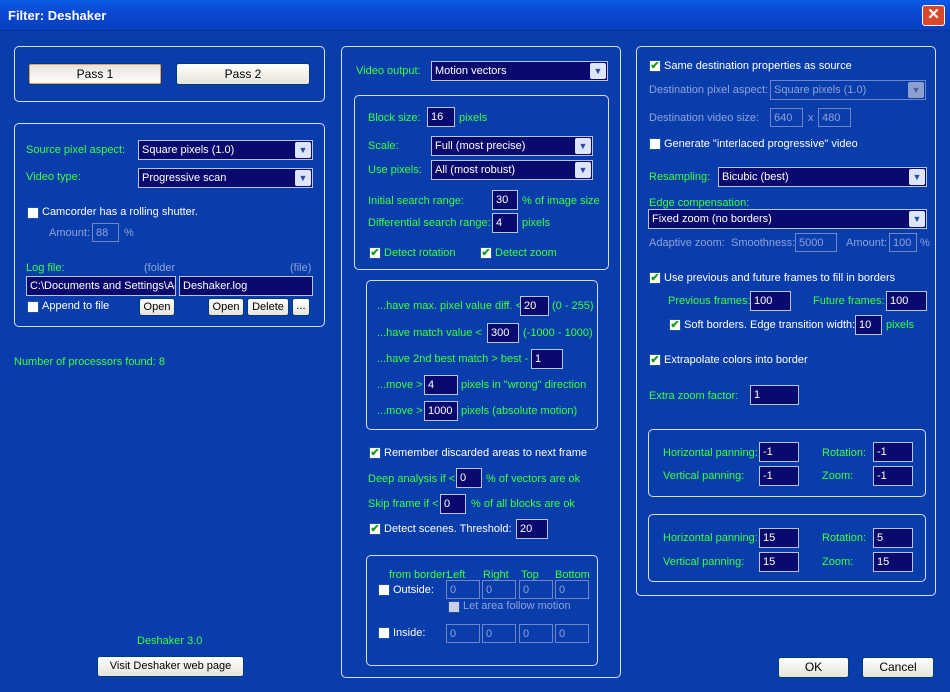 The image size is (950, 692). Describe the element at coordinates (469, 478) in the screenshot. I see `deep-input: 0` at that location.